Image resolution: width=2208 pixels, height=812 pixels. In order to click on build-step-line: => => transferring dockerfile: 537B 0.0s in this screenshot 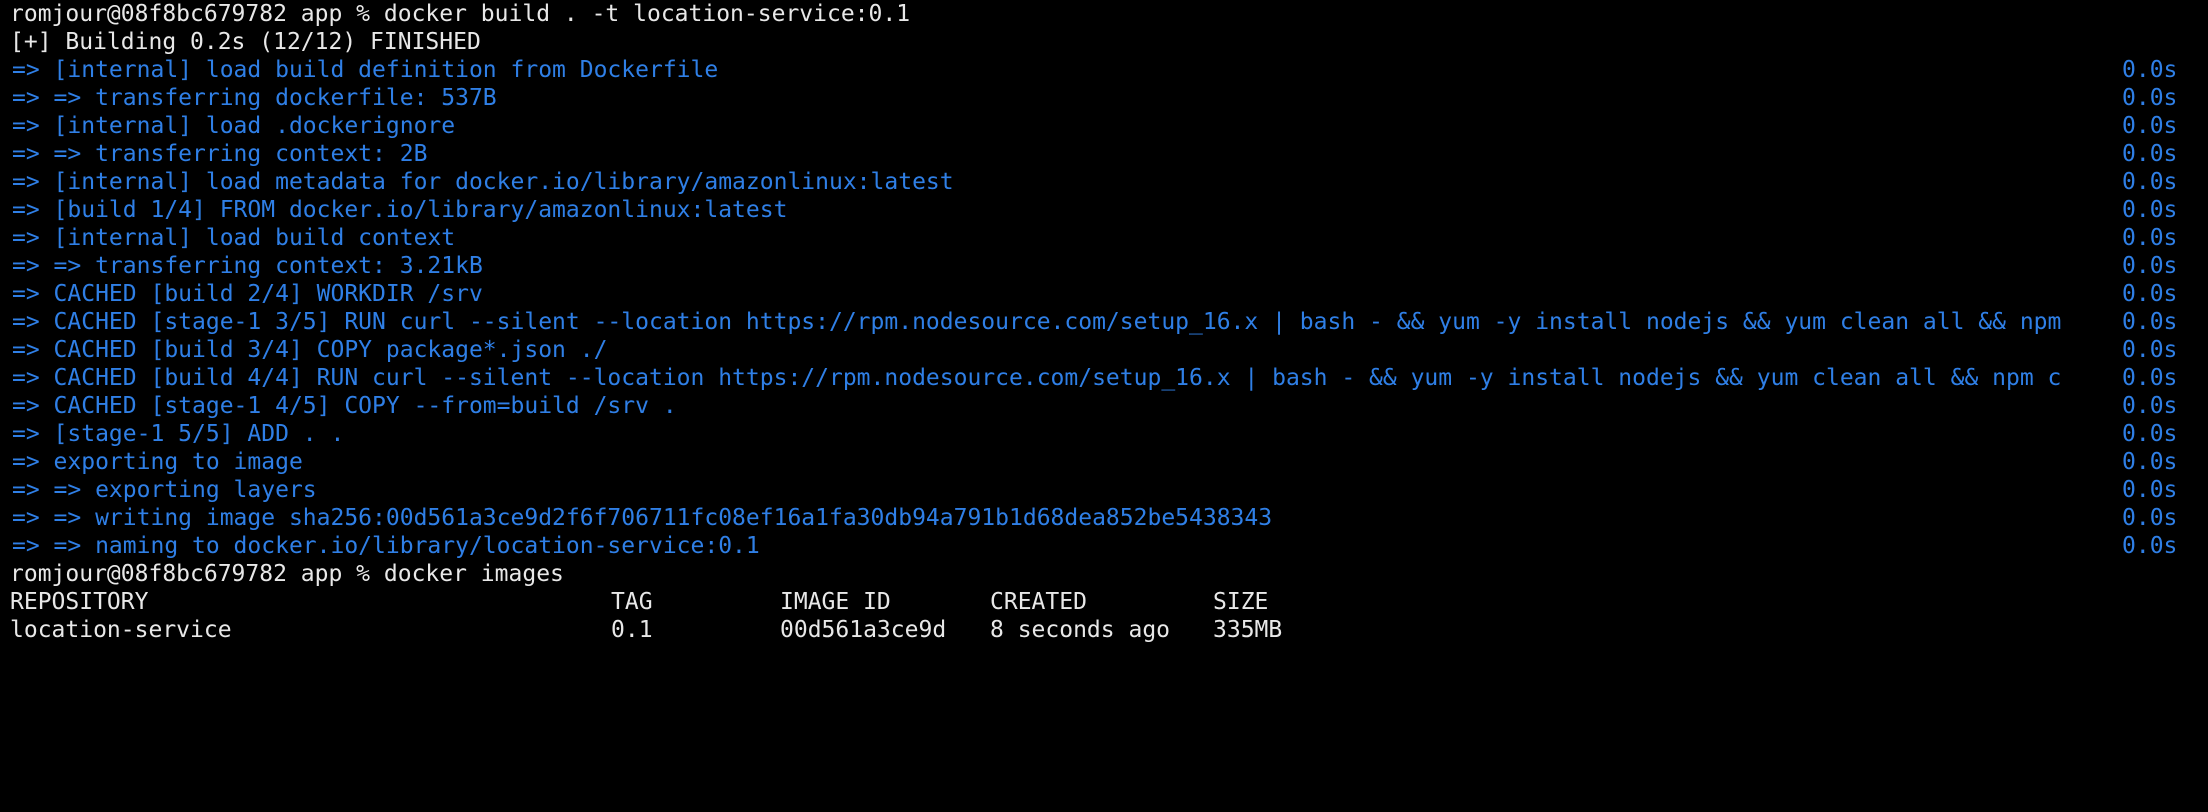, I will do `click(1104, 98)`.